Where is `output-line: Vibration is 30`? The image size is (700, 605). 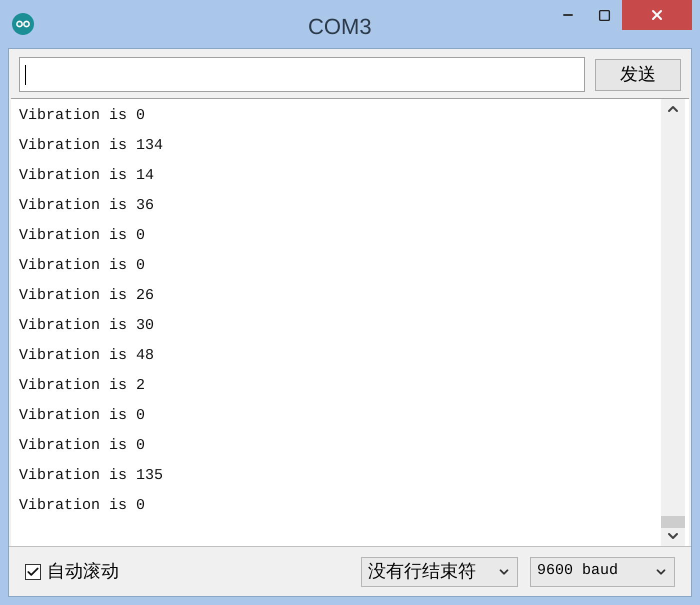 output-line: Vibration is 30 is located at coordinates (86, 326).